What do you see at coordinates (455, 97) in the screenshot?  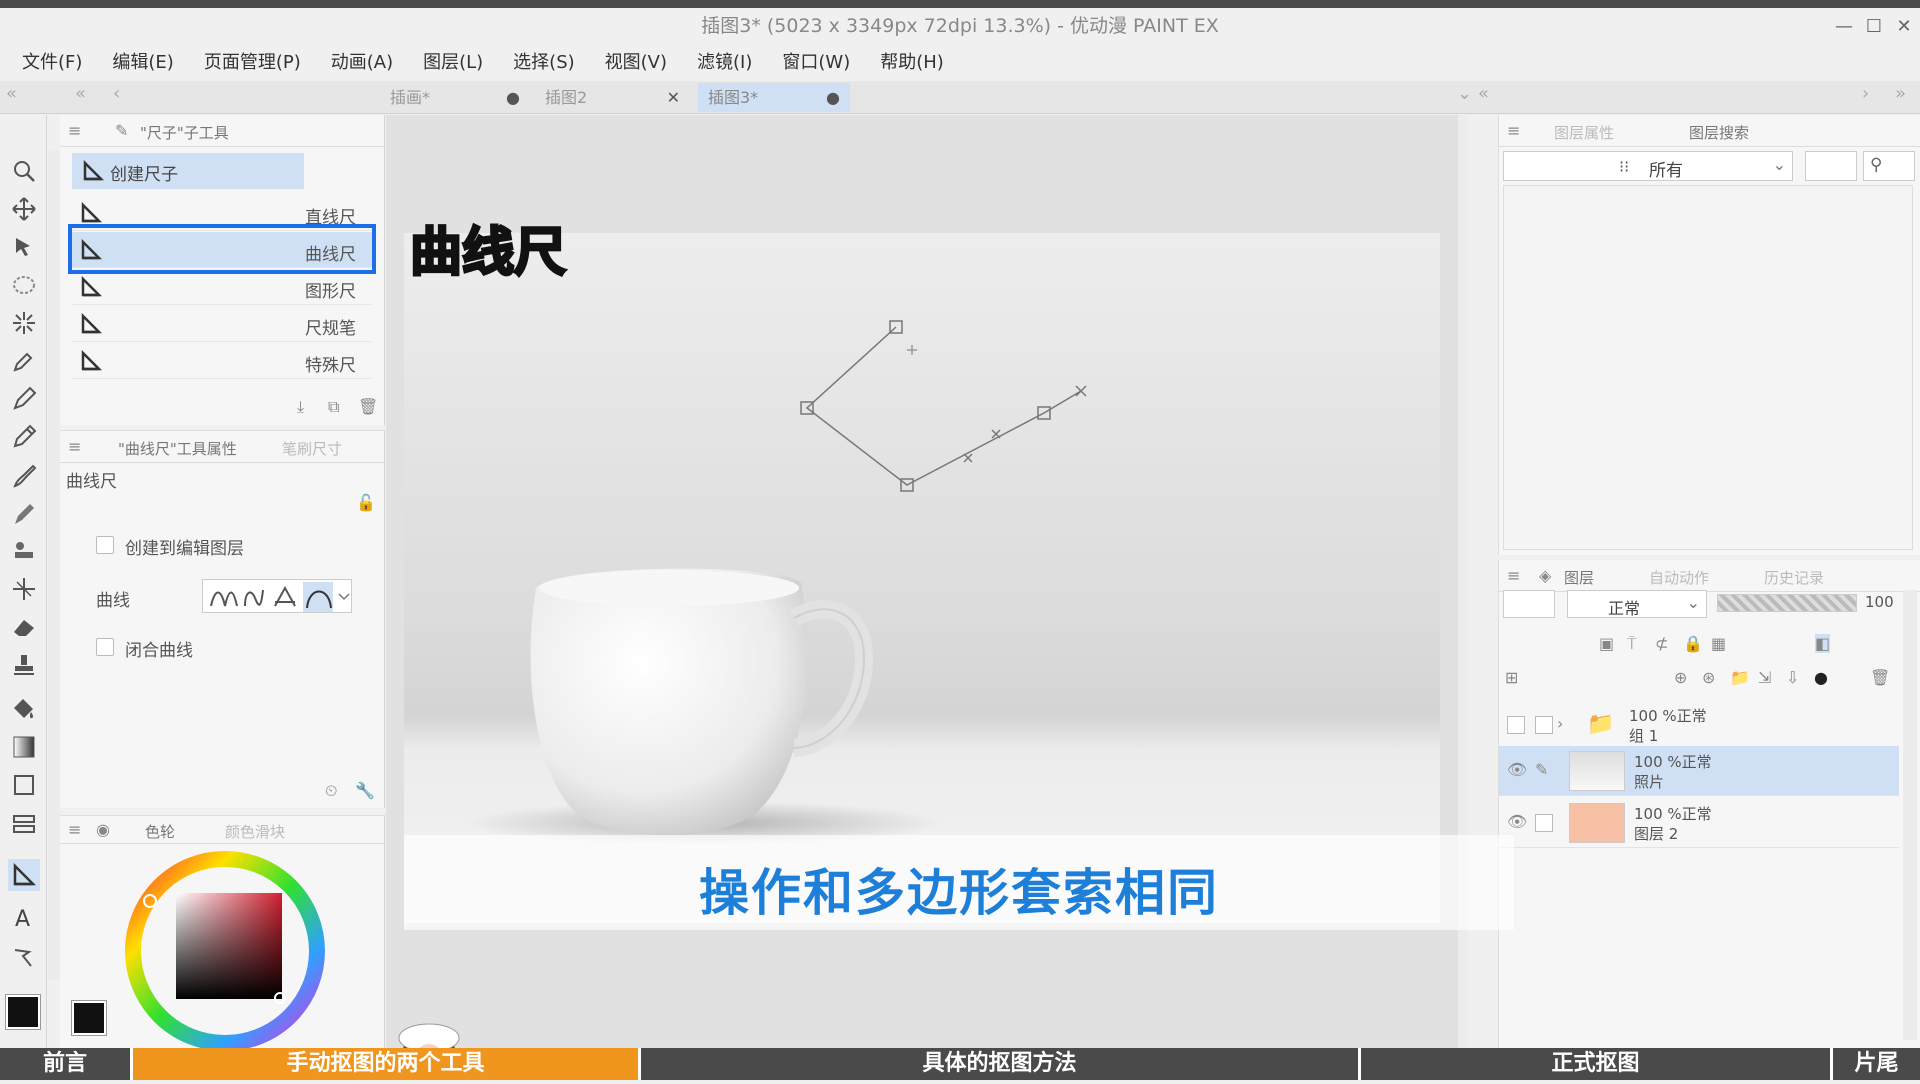 I see `tab-illustration: 插画* ●` at bounding box center [455, 97].